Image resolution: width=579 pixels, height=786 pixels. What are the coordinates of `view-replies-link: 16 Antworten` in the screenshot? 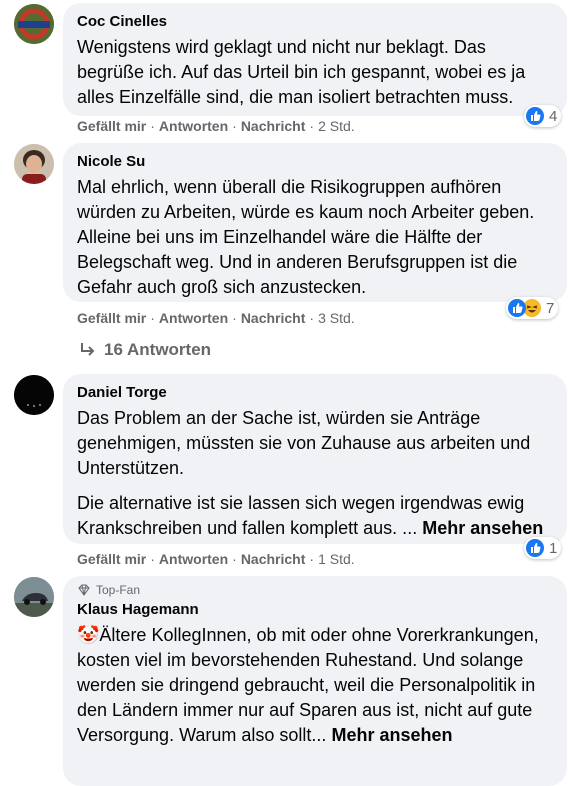 It's located at (145, 350).